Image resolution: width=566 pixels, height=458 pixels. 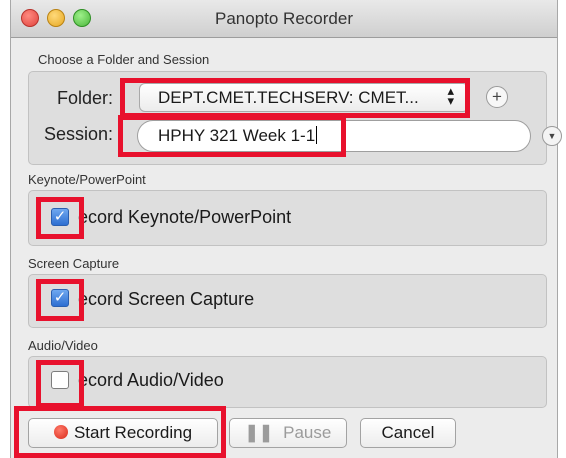 I want to click on cancel-label: Cancel, so click(x=408, y=432).